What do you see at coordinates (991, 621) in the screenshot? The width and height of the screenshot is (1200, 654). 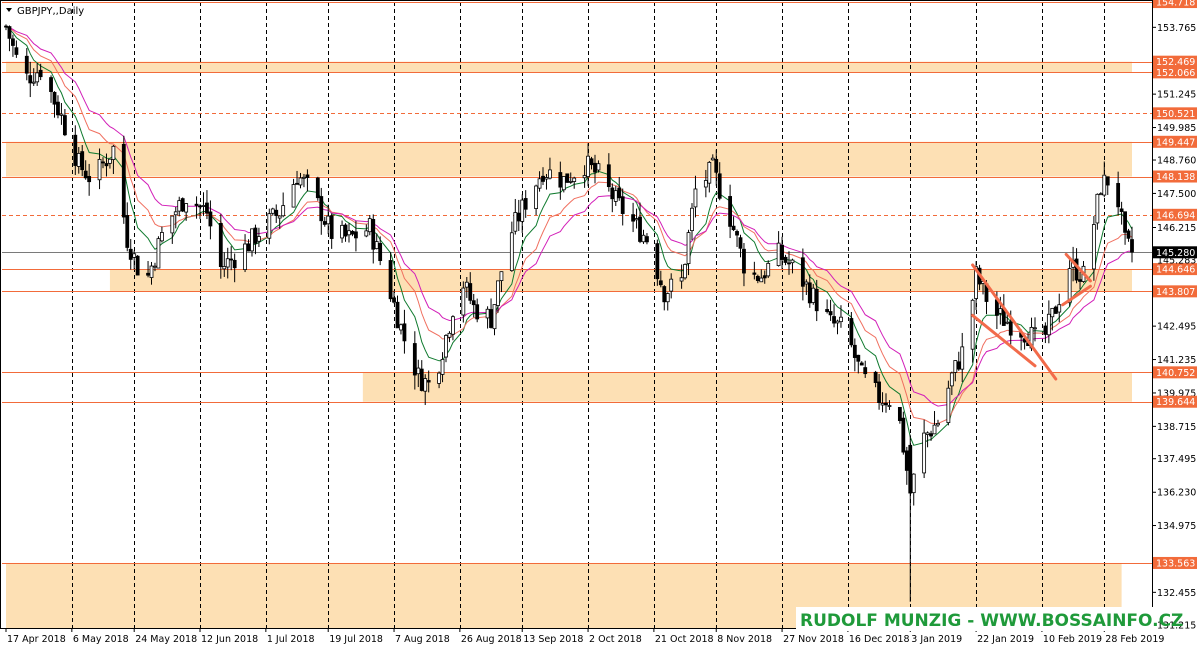 I see `watermark-text: RUDOLF MUNZIG - WWW.BOSSAINFO.CZ` at bounding box center [991, 621].